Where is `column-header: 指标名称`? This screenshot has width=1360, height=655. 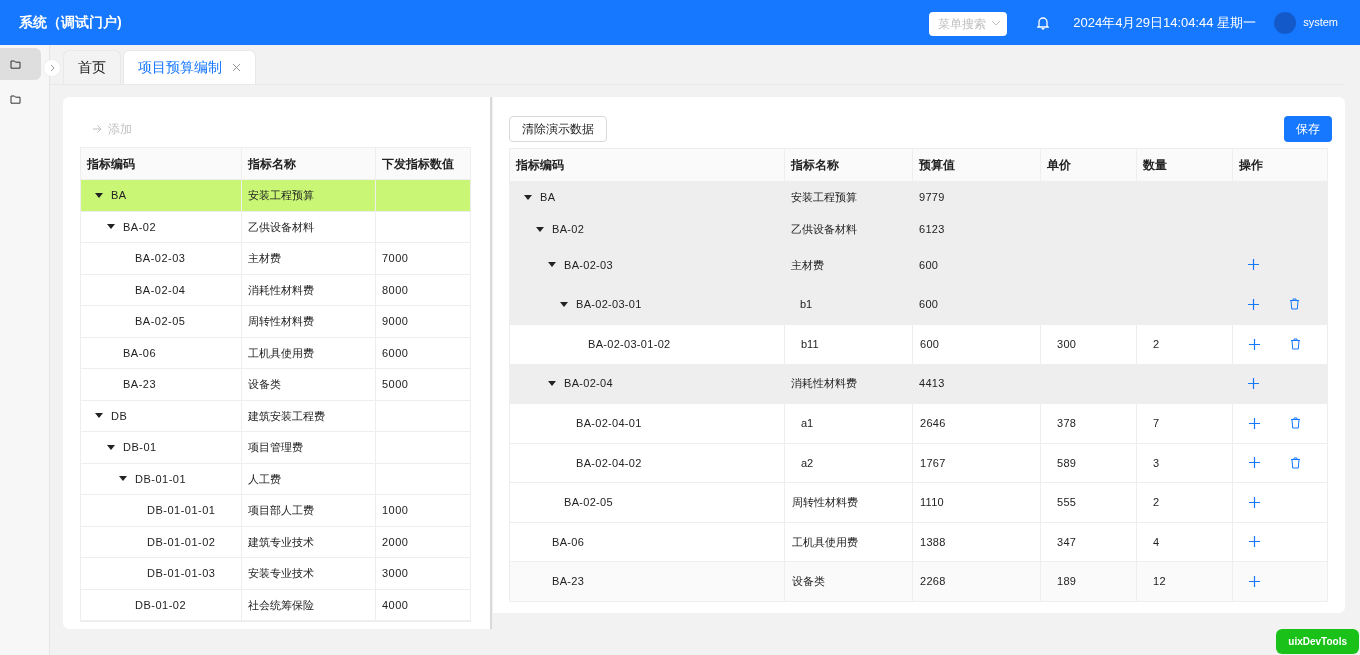
column-header: 指标名称 is located at coordinates (308, 163).